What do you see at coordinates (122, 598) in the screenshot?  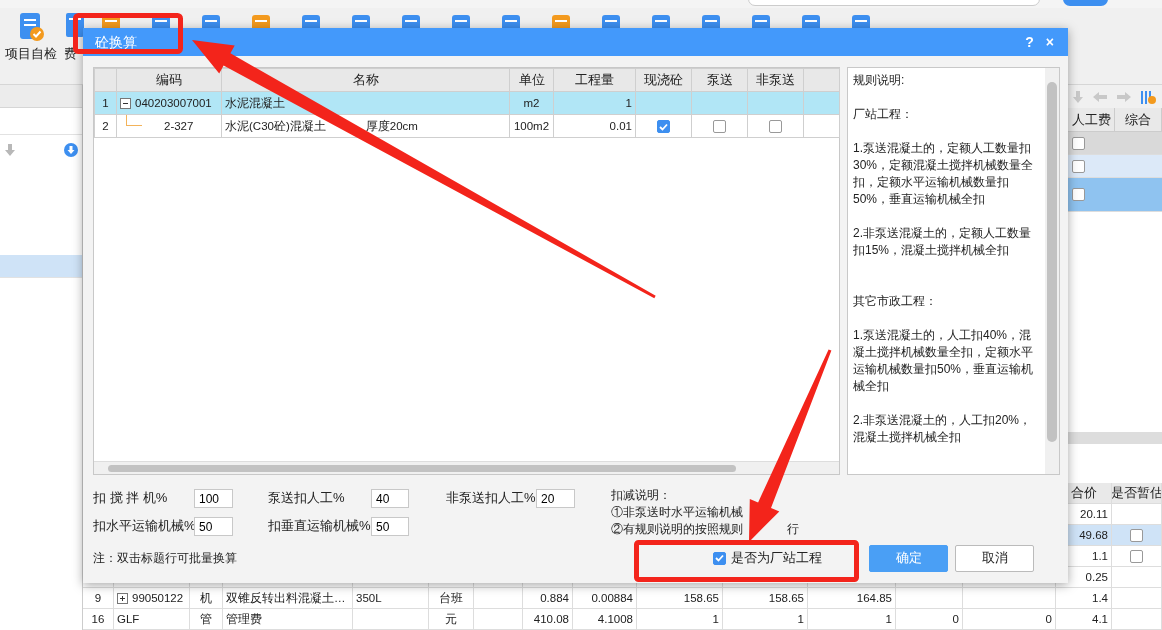 I see `expand-icon` at bounding box center [122, 598].